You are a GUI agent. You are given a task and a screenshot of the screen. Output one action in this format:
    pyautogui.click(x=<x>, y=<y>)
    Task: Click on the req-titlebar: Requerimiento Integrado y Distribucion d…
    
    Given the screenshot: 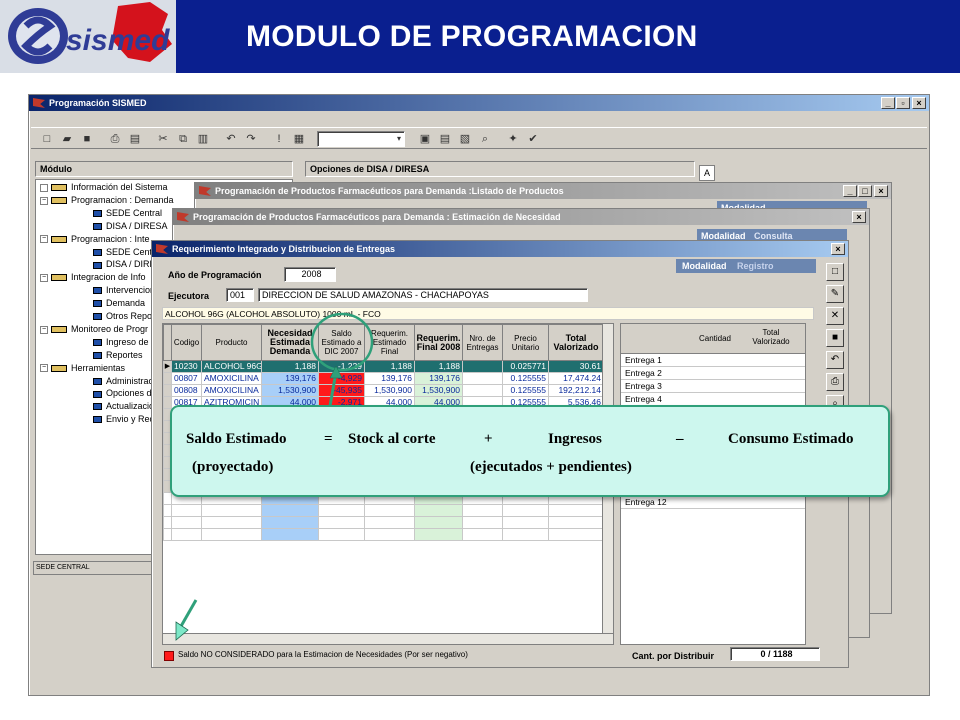 What is the action you would take?
    pyautogui.click(x=500, y=249)
    